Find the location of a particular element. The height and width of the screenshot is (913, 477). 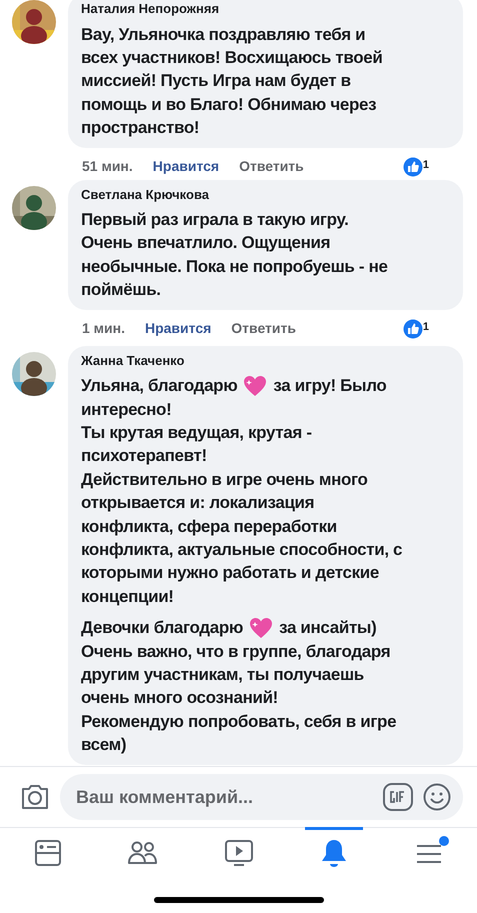

video-icon is located at coordinates (239, 852).